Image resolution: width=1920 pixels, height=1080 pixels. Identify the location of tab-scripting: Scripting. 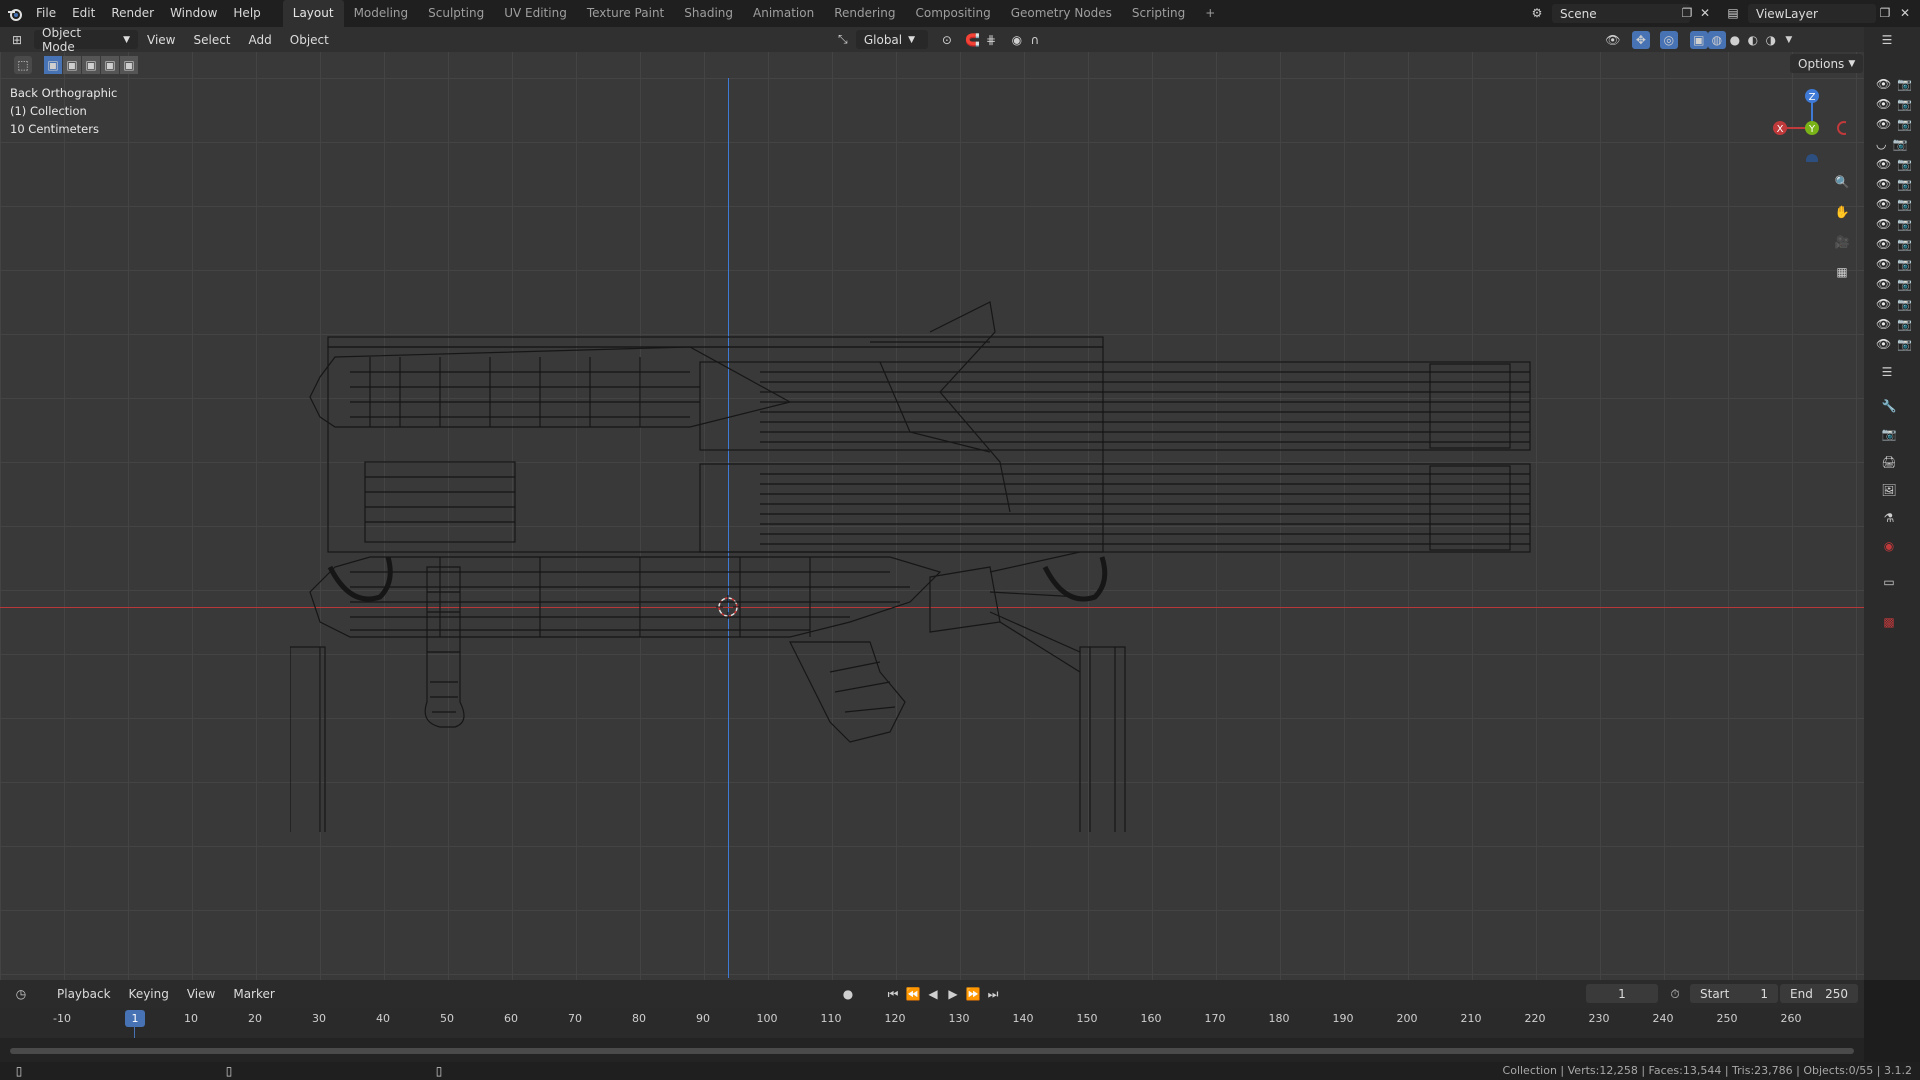
(1158, 13).